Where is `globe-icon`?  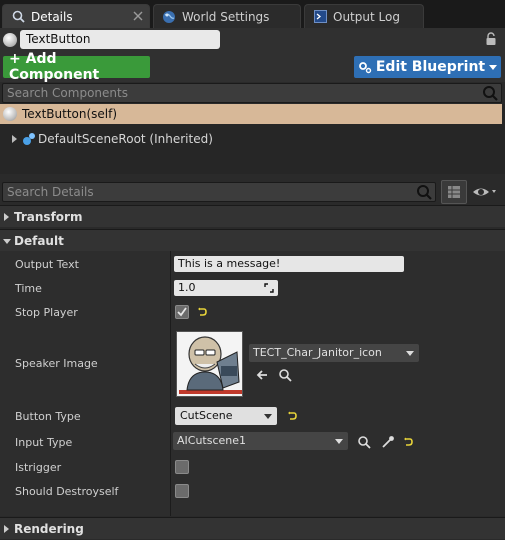
globe-icon is located at coordinates (169, 17).